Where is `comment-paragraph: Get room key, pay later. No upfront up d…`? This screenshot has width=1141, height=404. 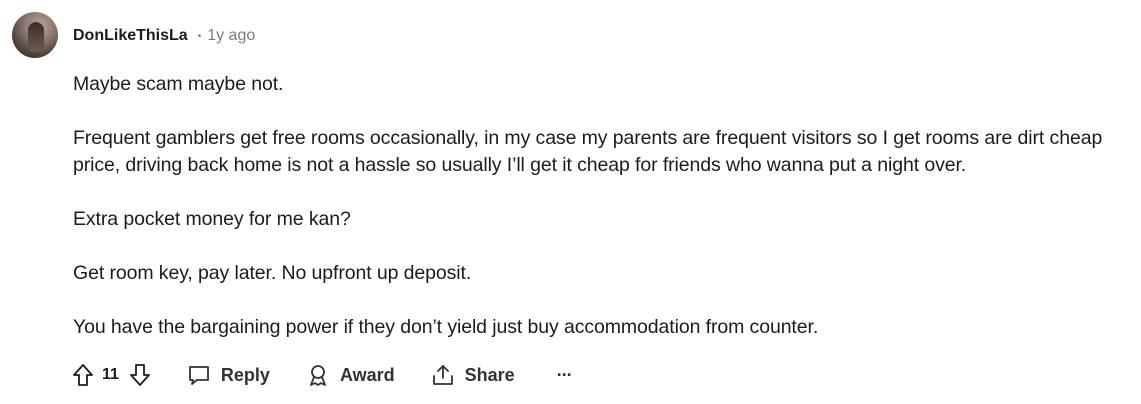
comment-paragraph: Get room key, pay later. No upfront up d… is located at coordinates (272, 273).